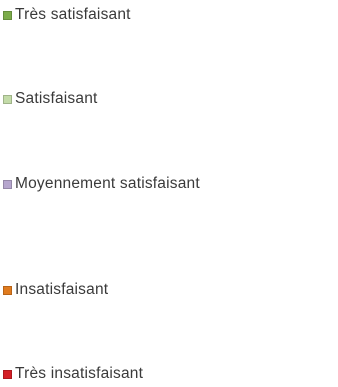 This screenshot has width=338, height=387. Describe the element at coordinates (62, 289) in the screenshot. I see `legend-label-insatisfaisant: Insatisfaisant` at that location.